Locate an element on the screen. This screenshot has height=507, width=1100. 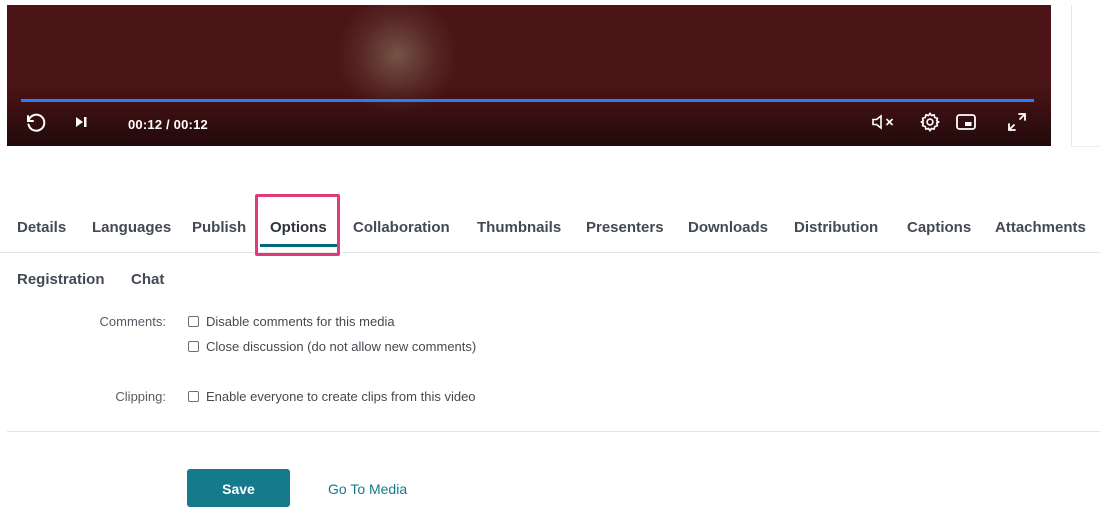
progress-fill is located at coordinates (527, 100).